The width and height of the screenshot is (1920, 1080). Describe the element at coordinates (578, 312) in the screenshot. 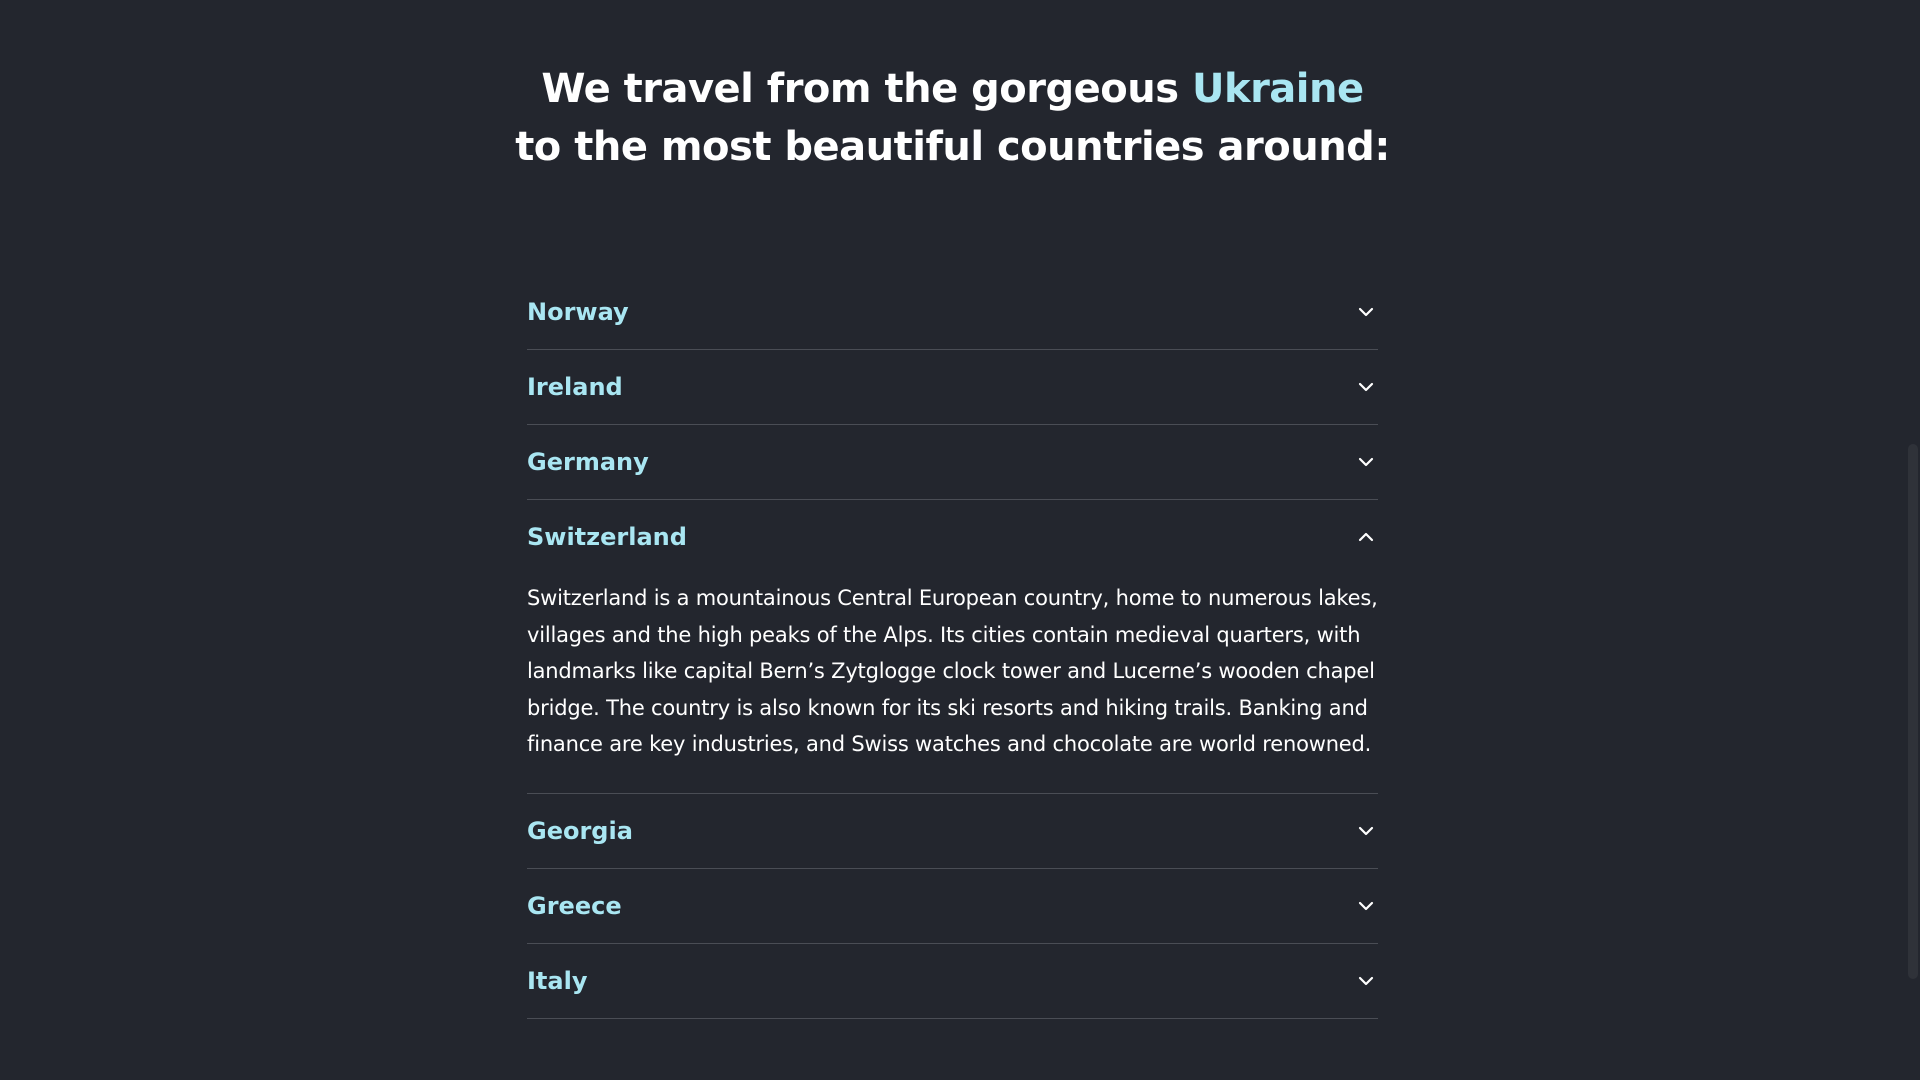

I see `accordion-title: Norway` at that location.